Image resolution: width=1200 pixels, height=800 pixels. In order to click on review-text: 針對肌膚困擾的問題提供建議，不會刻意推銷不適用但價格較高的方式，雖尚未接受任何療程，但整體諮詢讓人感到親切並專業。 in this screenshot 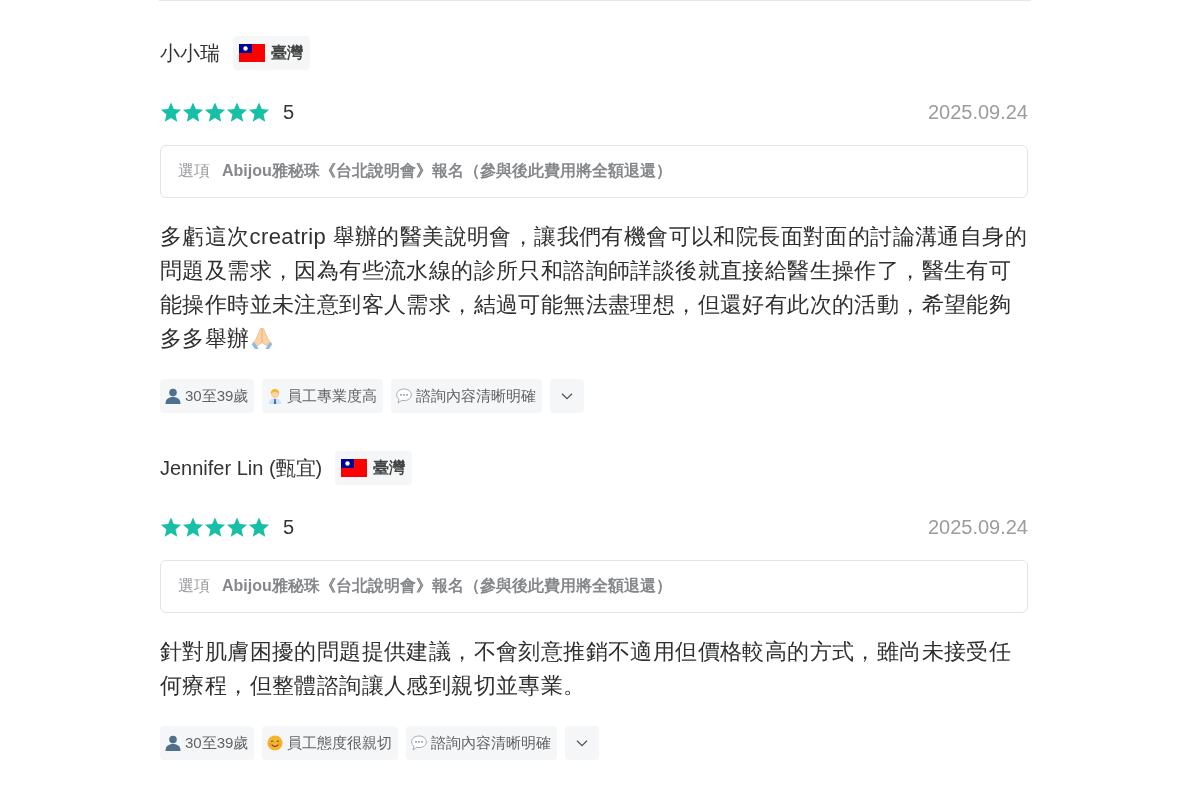, I will do `click(586, 669)`.